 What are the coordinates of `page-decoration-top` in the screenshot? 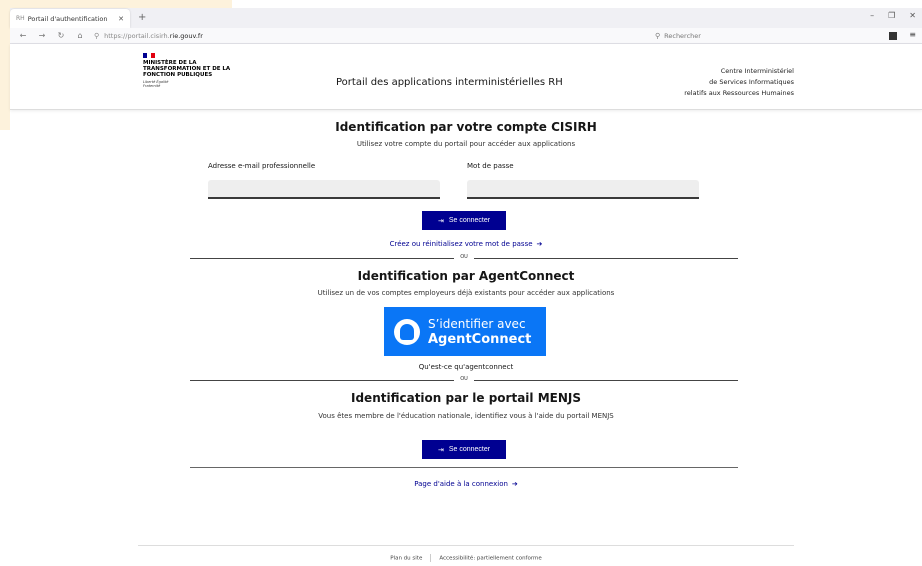 It's located at (116, 4).